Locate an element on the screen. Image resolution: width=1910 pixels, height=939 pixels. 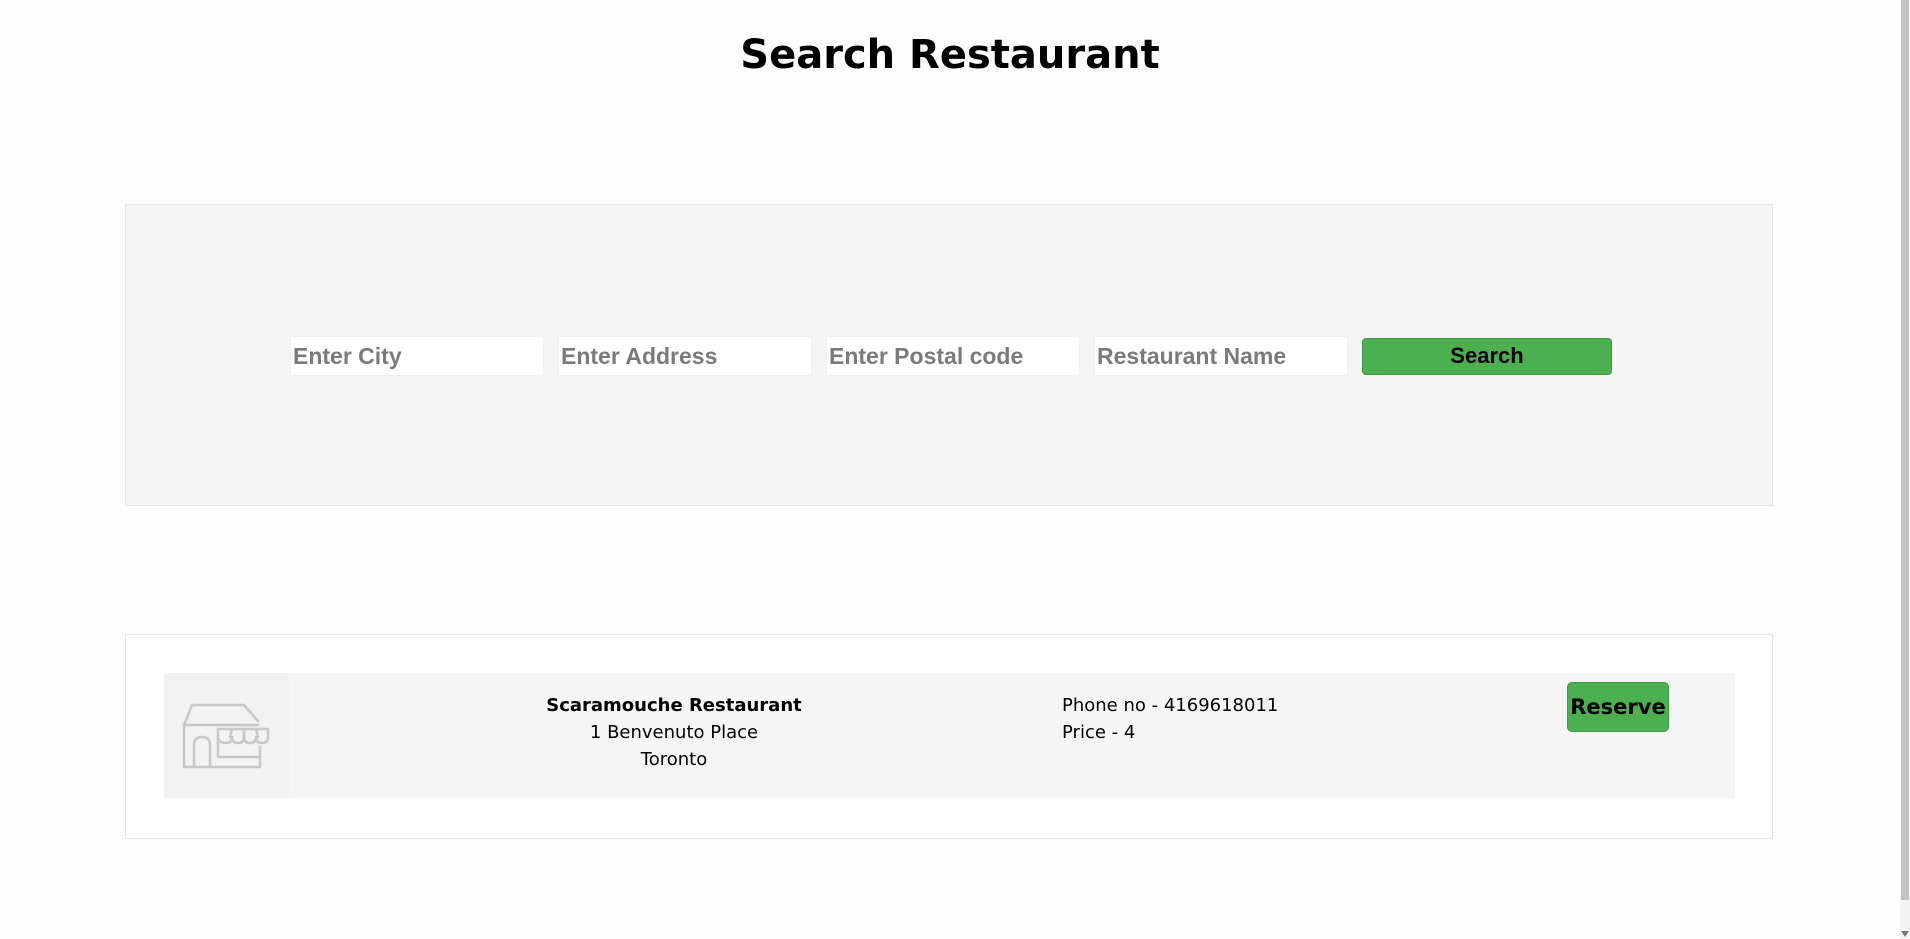
reserve-button: Reserve is located at coordinates (1618, 707).